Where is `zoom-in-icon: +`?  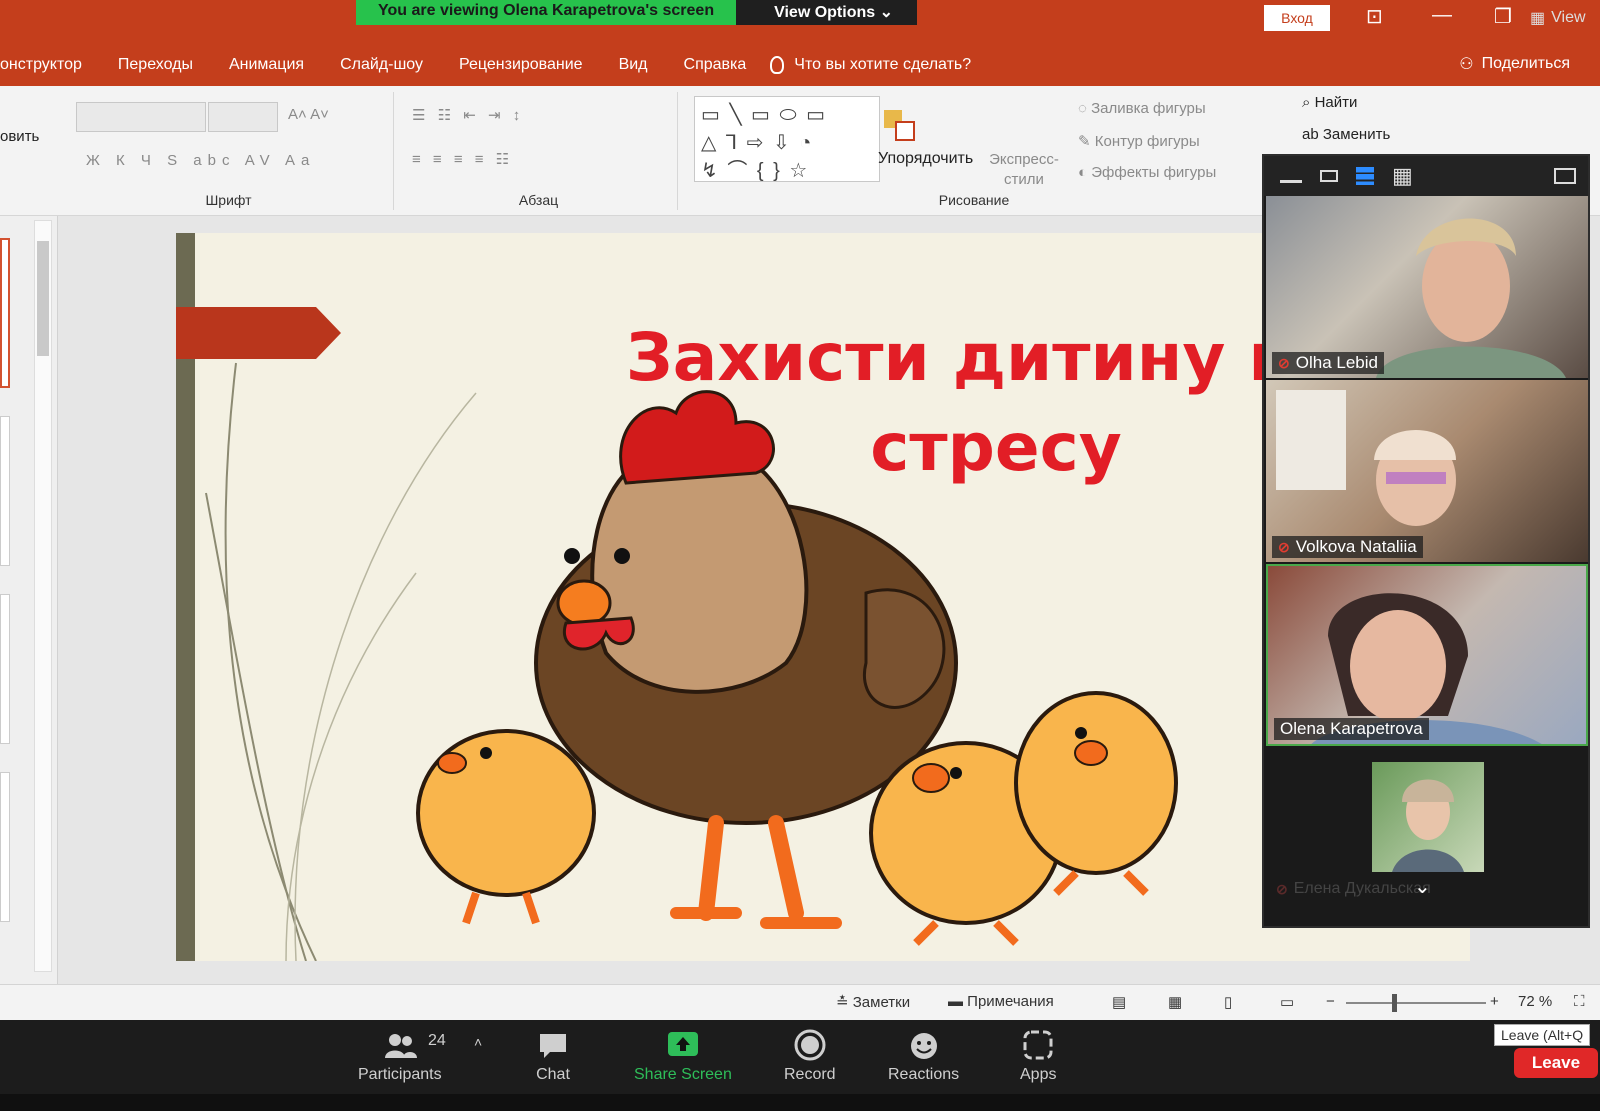
zoom-in-icon: + is located at coordinates (1494, 1001).